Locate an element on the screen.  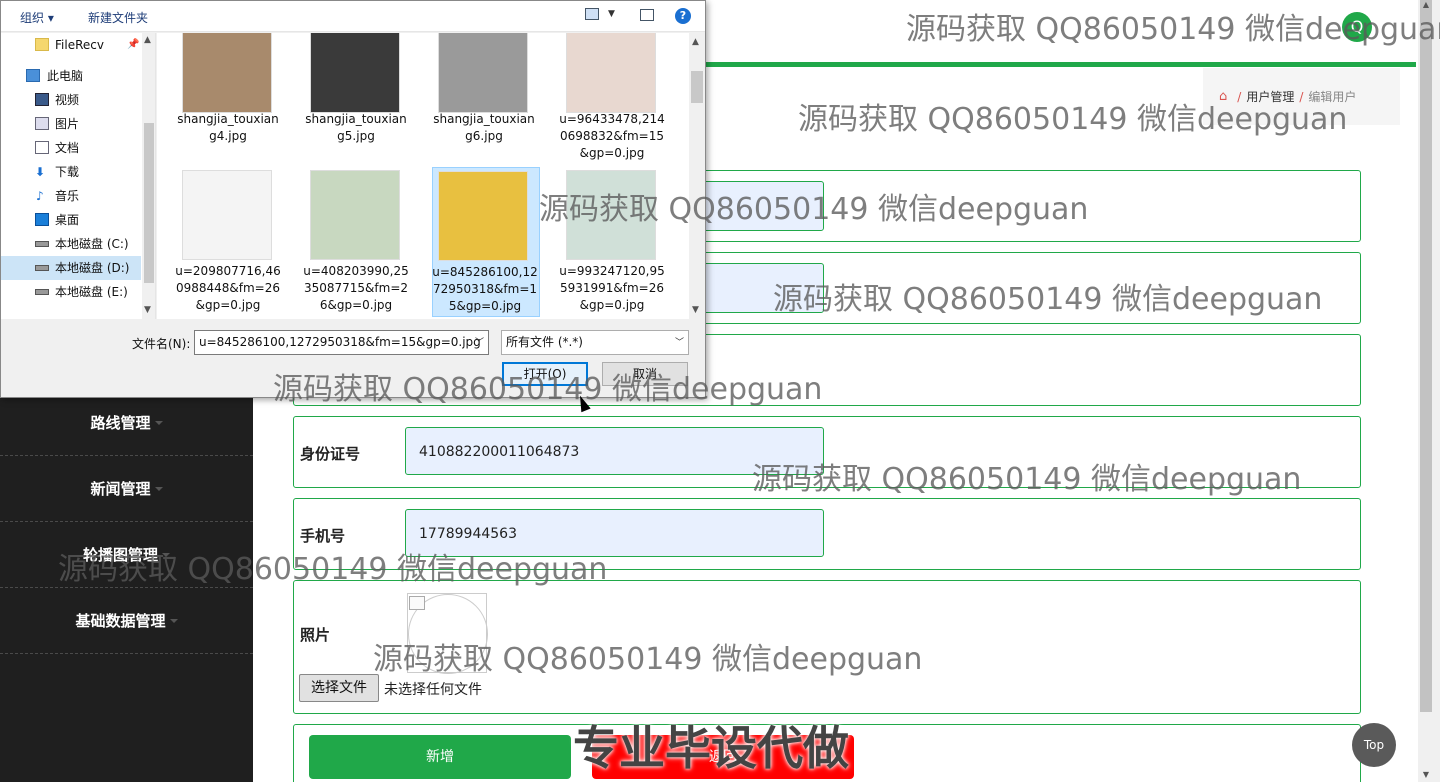
video-icon is located at coordinates (42, 99).